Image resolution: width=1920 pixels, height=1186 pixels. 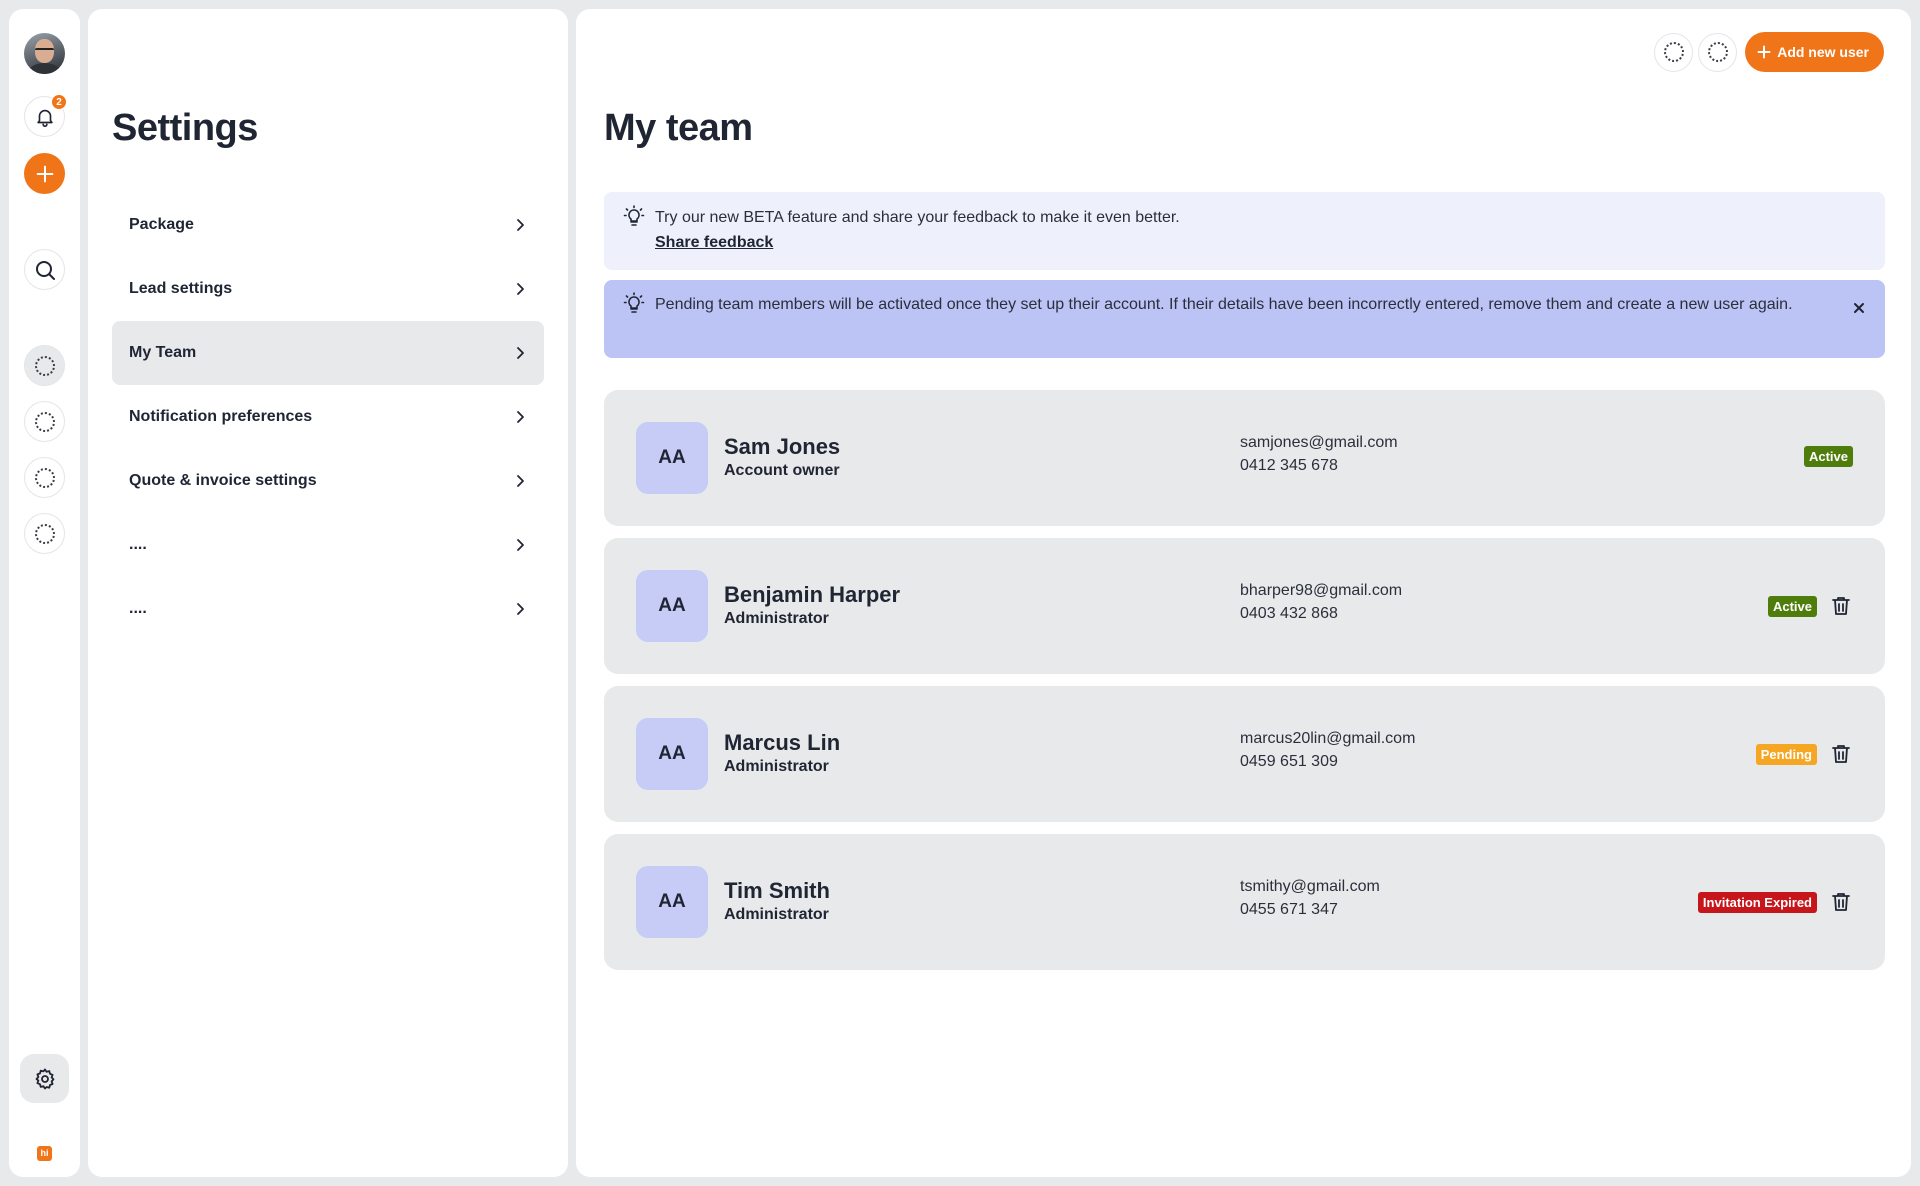 What do you see at coordinates (185, 128) in the screenshot?
I see `settings-title: Settings` at bounding box center [185, 128].